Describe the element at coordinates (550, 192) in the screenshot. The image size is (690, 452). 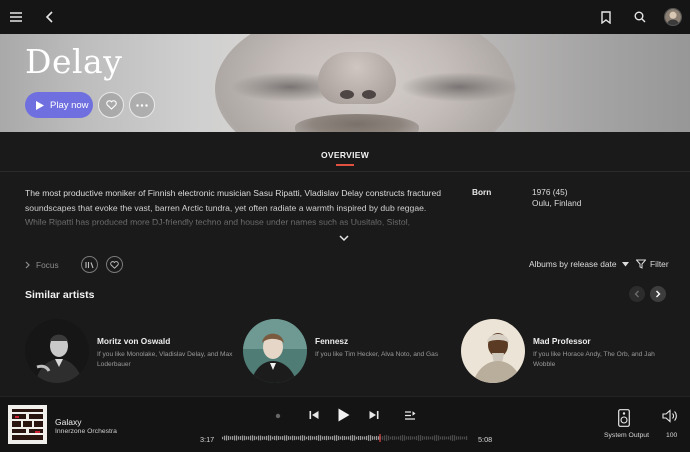
I see `born-date: 1976 (45)` at that location.